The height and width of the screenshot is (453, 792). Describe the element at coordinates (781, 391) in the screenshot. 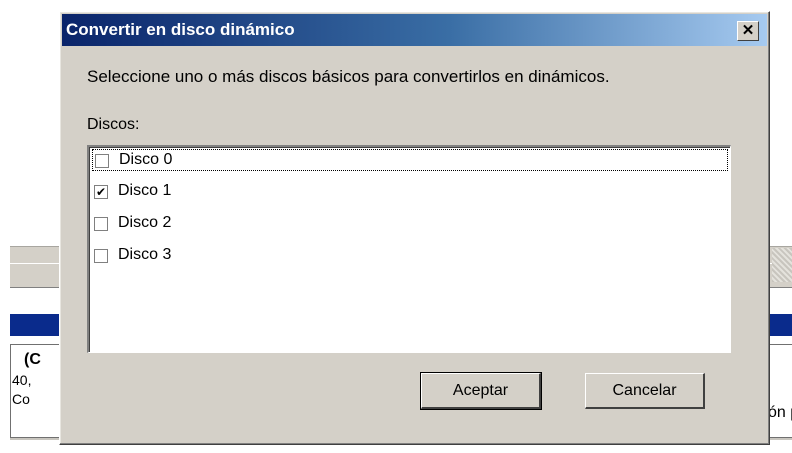

I see `background-disk-panel-right` at that location.